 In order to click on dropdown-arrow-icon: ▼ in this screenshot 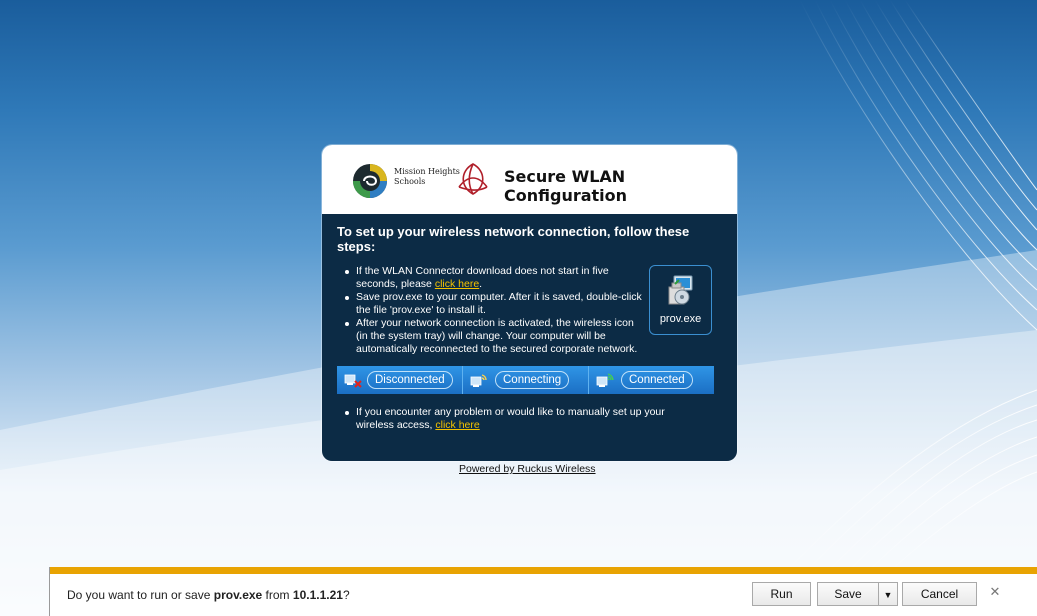, I will do `click(888, 595)`.